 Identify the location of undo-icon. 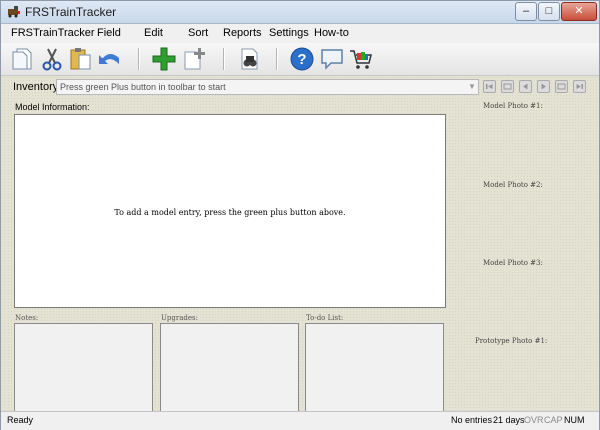
(110, 59).